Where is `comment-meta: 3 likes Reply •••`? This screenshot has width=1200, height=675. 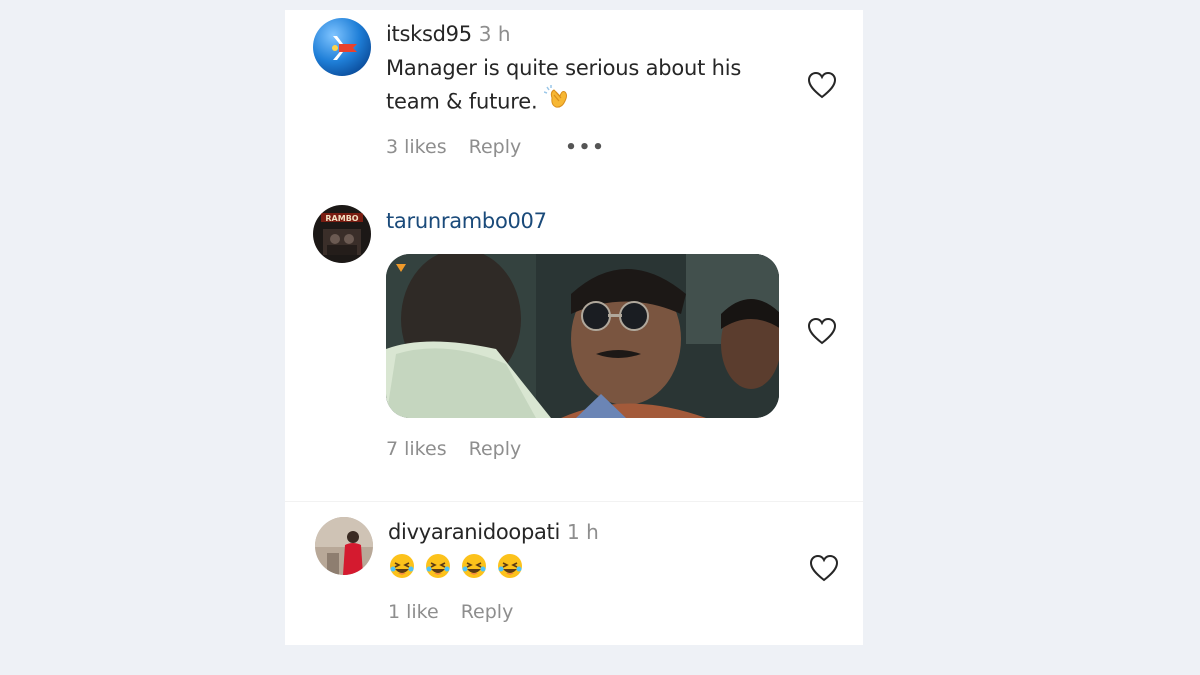
comment-meta: 3 likes Reply ••• is located at coordinates (496, 147).